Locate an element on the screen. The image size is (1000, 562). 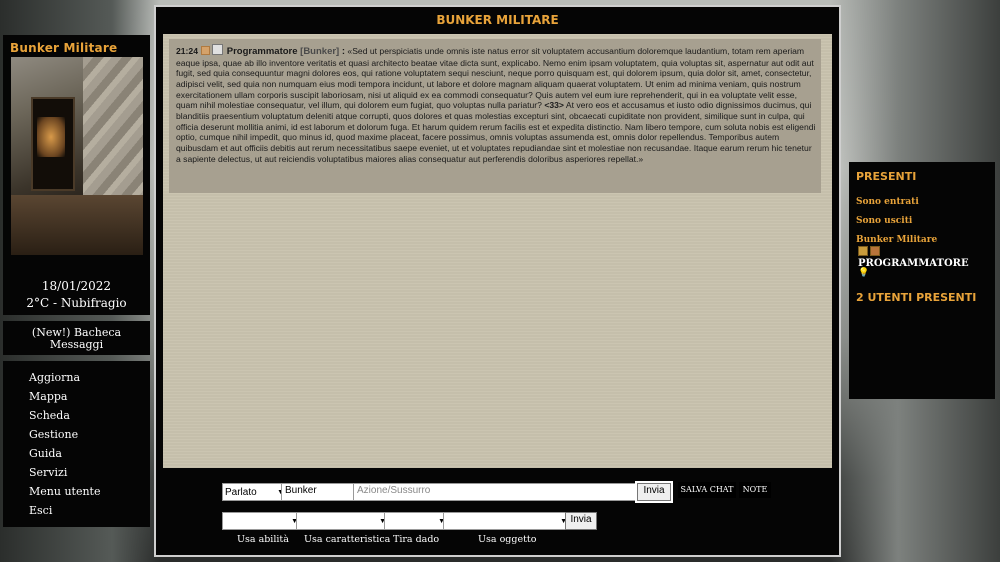
menu-item-mappa: Mappa is located at coordinates (48, 396).